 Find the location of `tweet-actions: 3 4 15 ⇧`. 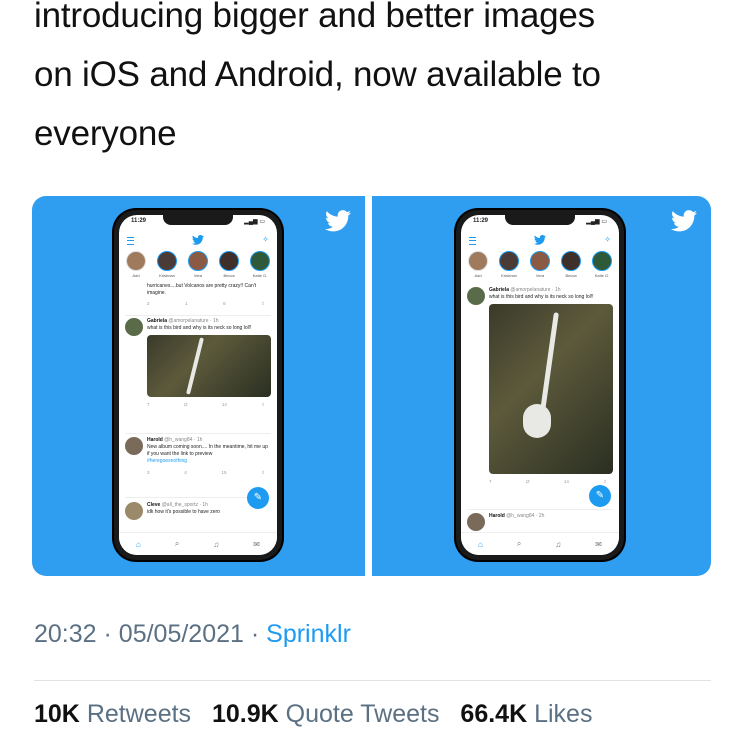

tweet-actions: 3 4 15 ⇧ is located at coordinates (206, 472).